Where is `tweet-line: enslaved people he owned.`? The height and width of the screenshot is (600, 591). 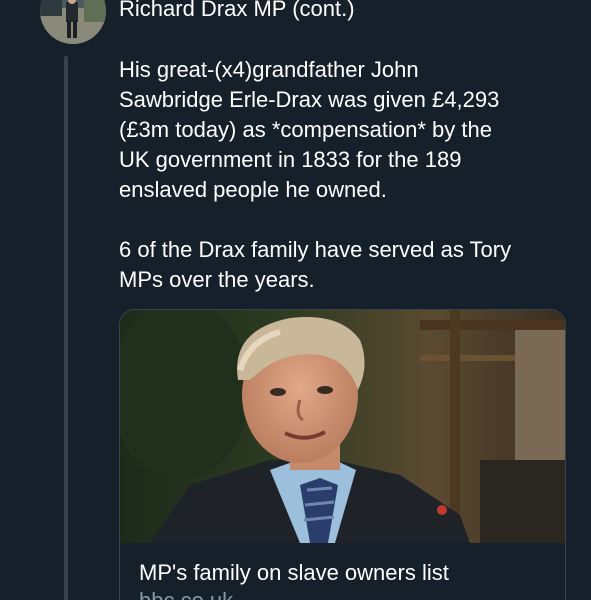 tweet-line: enslaved people he owned. is located at coordinates (253, 189).